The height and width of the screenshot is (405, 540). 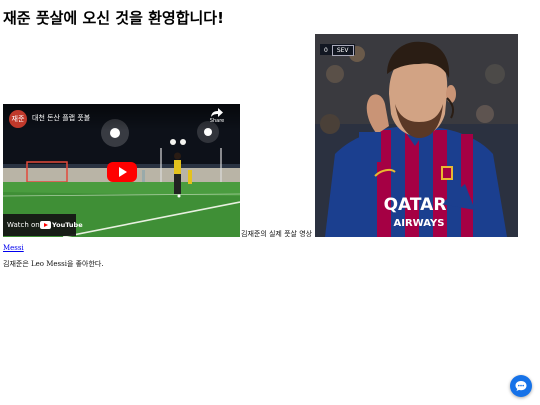 What do you see at coordinates (415, 205) in the screenshot?
I see `shirt-sponsor-line1: QATAR` at bounding box center [415, 205].